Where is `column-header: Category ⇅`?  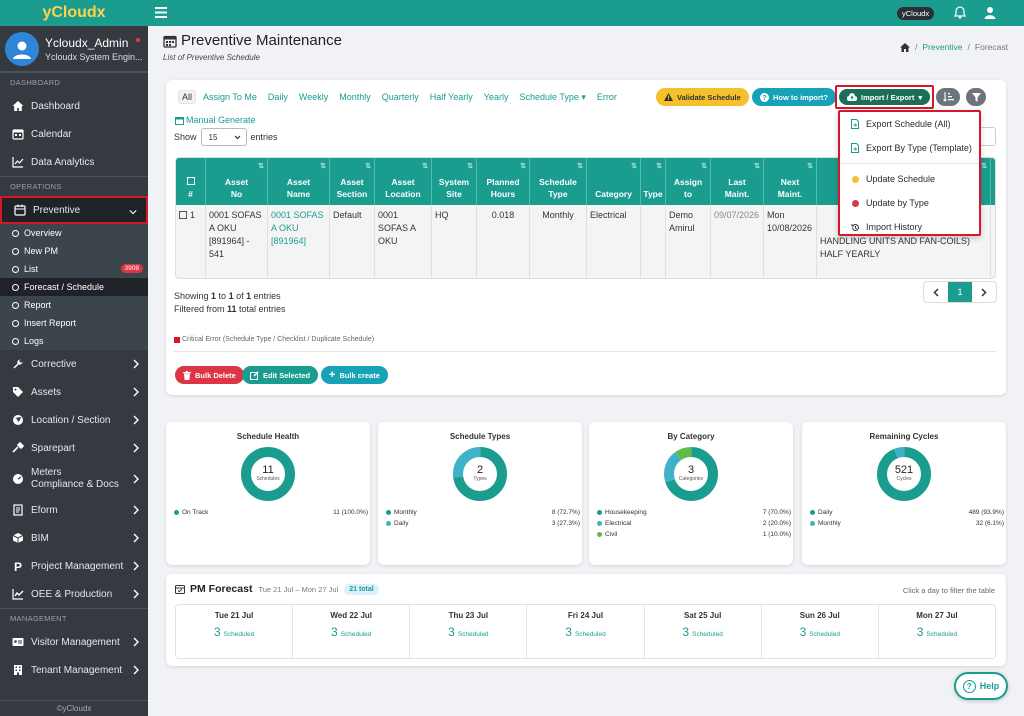
column-header: Category ⇅ is located at coordinates (614, 181).